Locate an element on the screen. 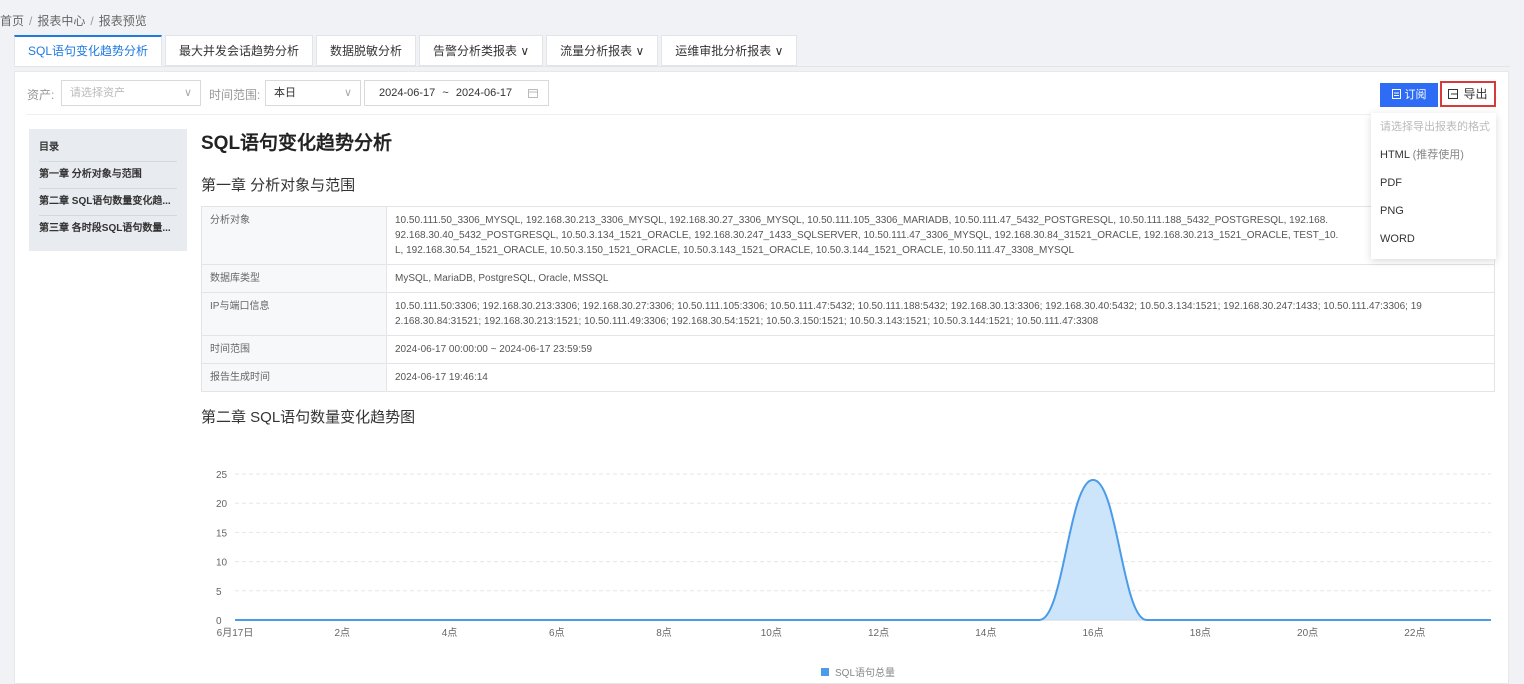  table-row: 报告生成时间 2024-06-17 19:46:14 is located at coordinates (848, 377).